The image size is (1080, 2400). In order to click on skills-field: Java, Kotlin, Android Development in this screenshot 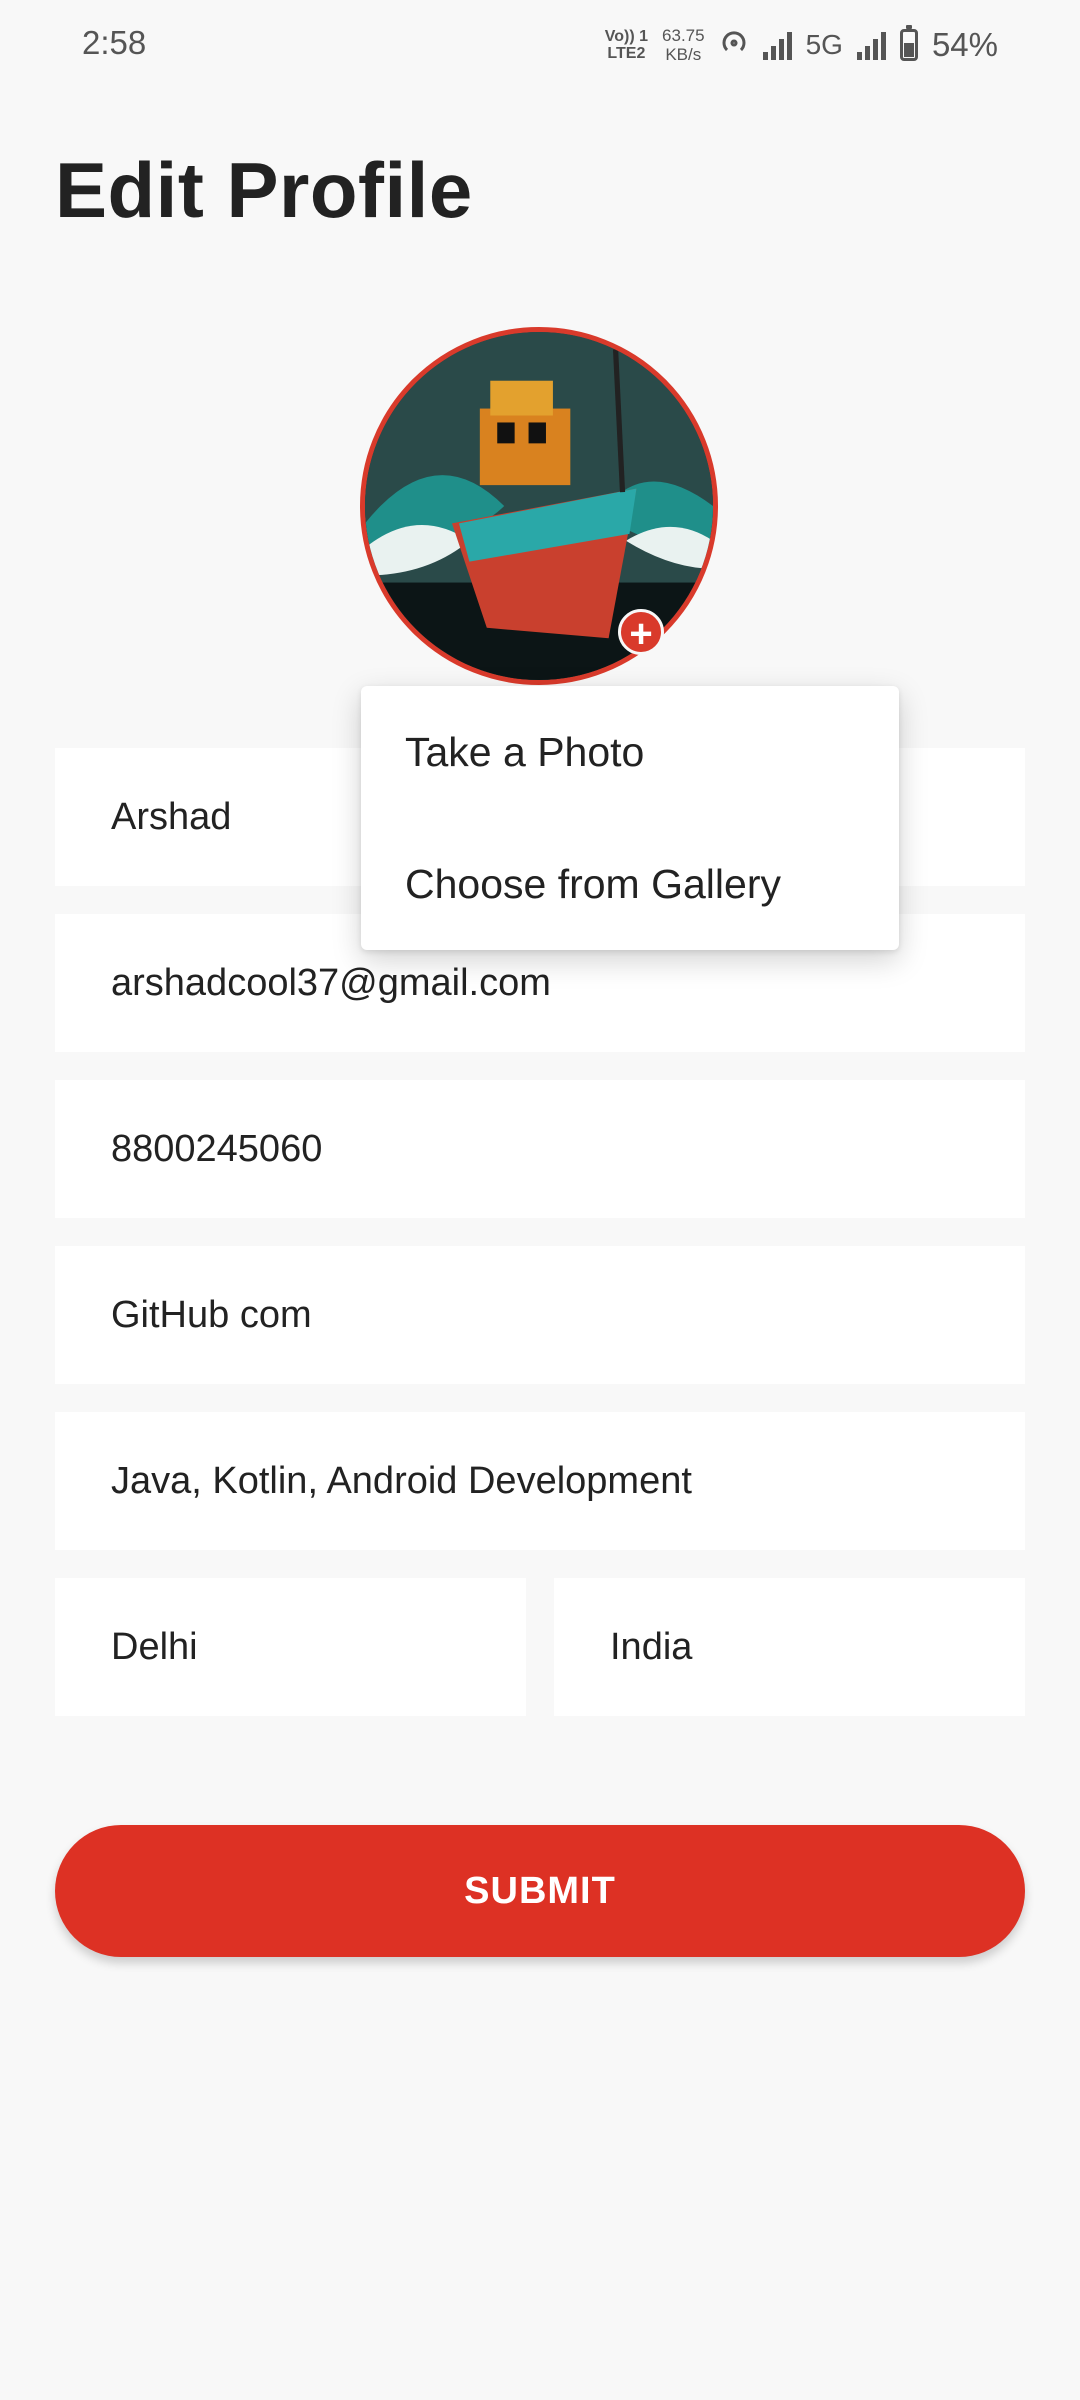, I will do `click(540, 1481)`.